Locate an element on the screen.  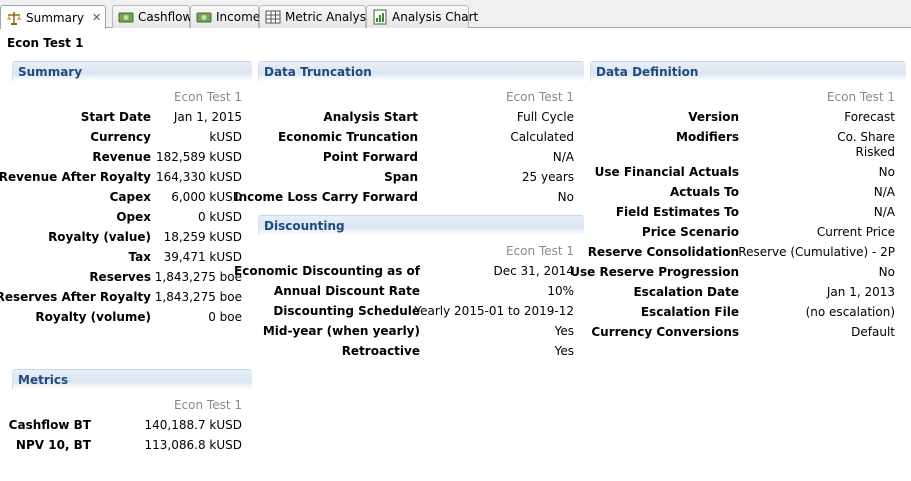
summary-label: Reserves After Royalty is located at coordinates (75, 297).